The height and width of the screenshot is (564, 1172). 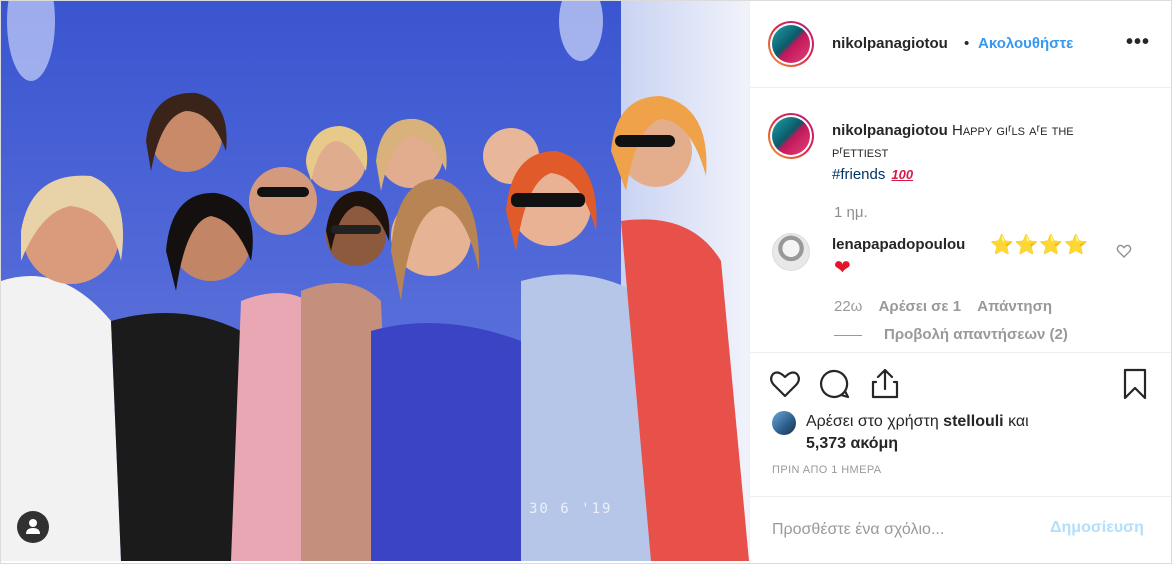 I want to click on liker-avatar, so click(x=784, y=423).